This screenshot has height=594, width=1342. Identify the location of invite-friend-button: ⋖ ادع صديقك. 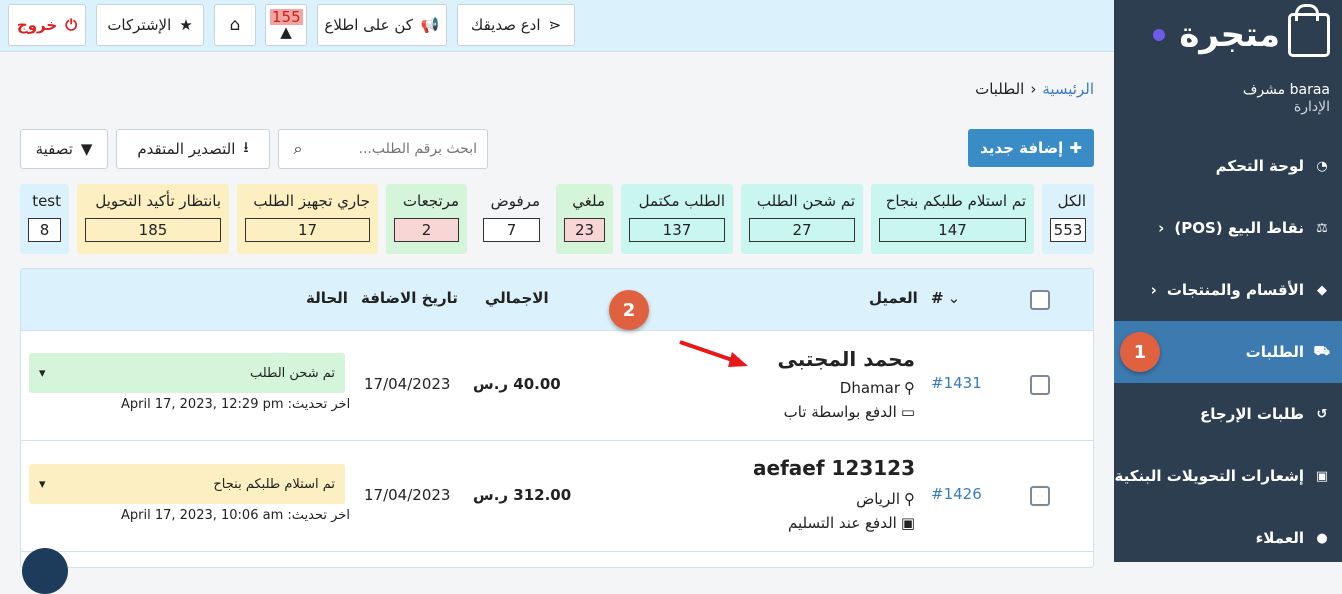
(516, 25).